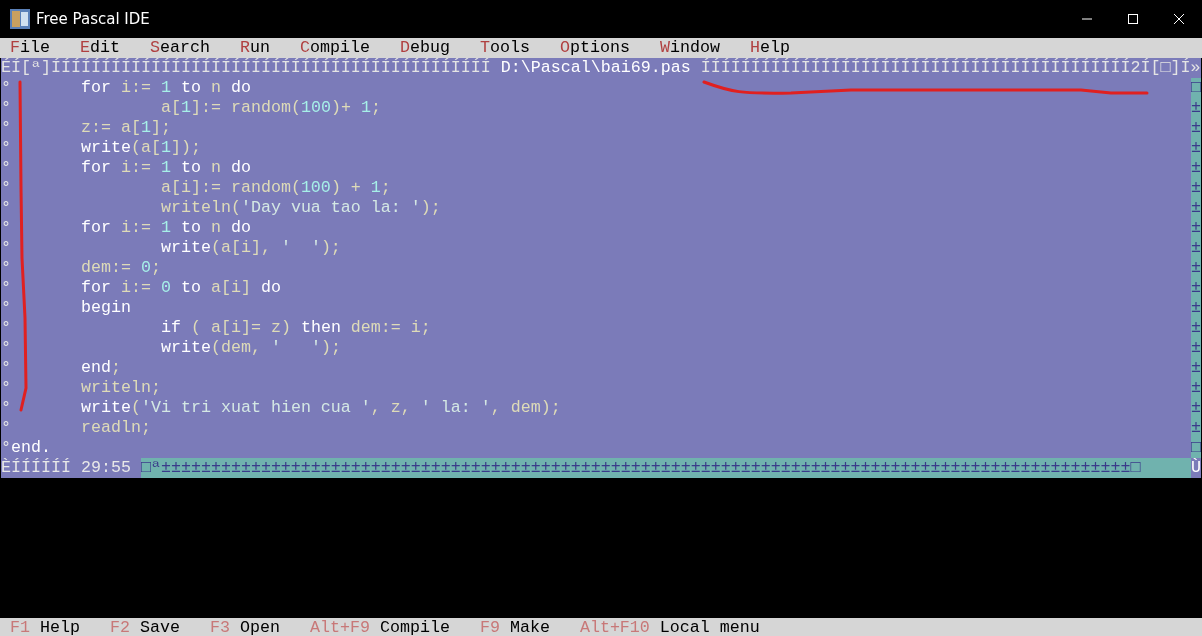 Image resolution: width=1202 pixels, height=636 pixels. Describe the element at coordinates (669, 627) in the screenshot. I see `shortcut-hint: Alt+F10 Local menu` at that location.